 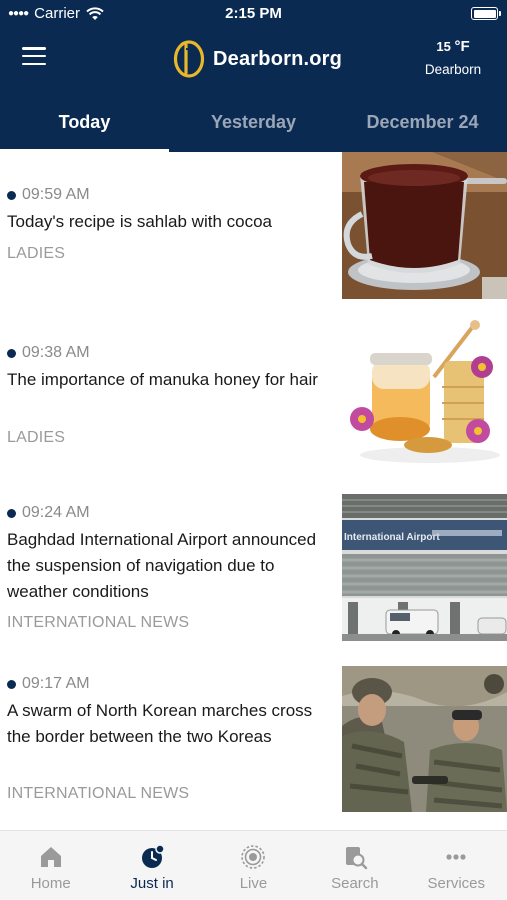 I want to click on nav-live: Live, so click(x=253, y=865).